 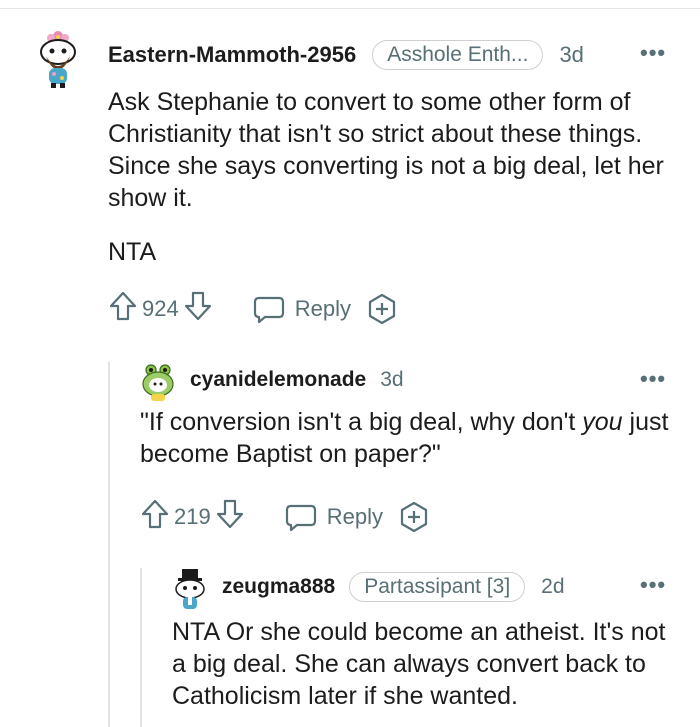 I want to click on comment-header: zeugma888 Partassipant [3] 2d, so click(x=393, y=587).